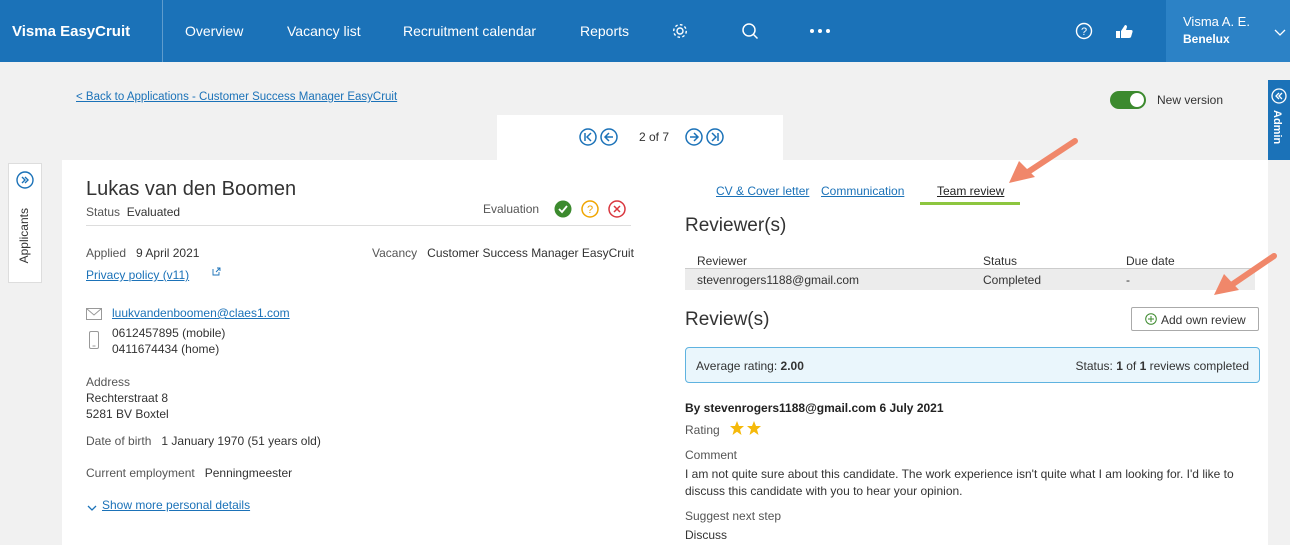 The width and height of the screenshot is (1290, 545). I want to click on rating-label: Rating, so click(702, 430).